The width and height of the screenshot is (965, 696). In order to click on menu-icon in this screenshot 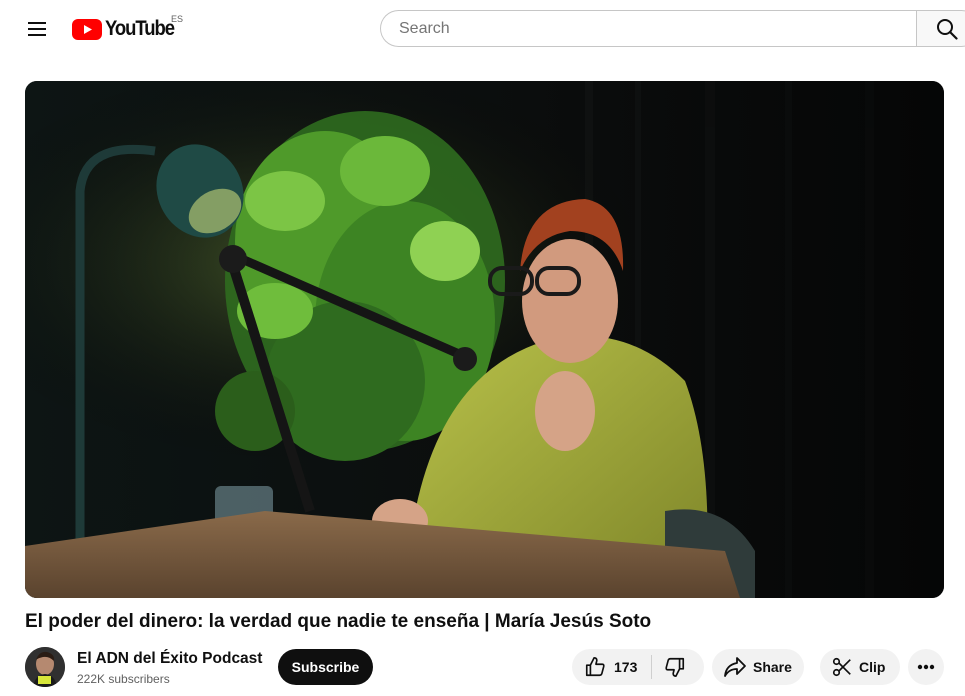, I will do `click(37, 29)`.